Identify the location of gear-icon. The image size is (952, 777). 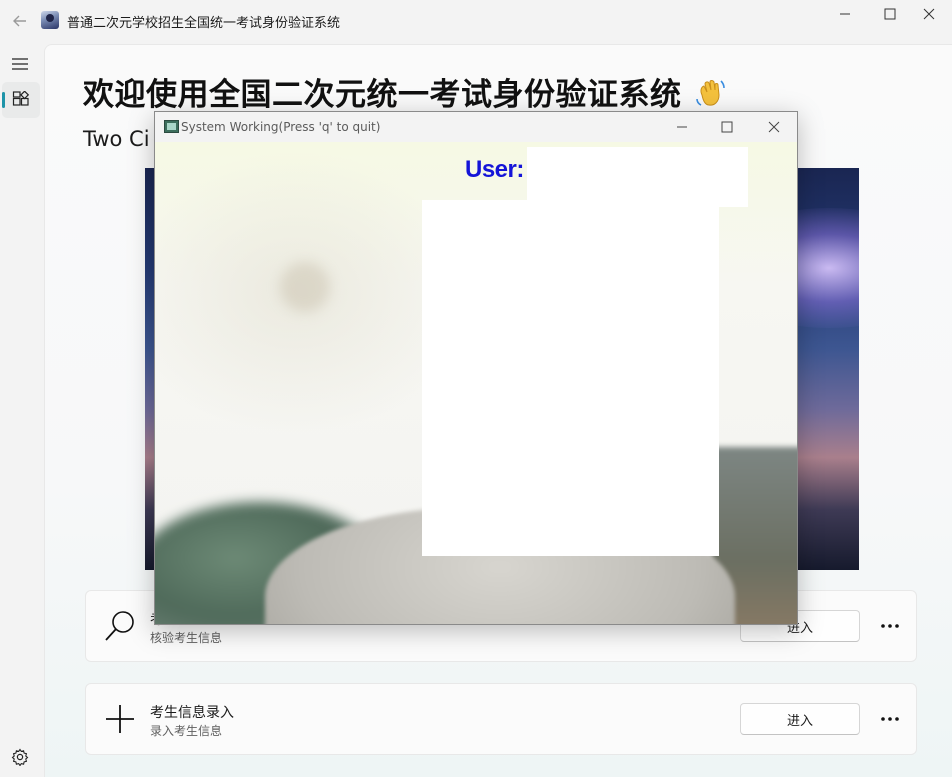
(20, 757).